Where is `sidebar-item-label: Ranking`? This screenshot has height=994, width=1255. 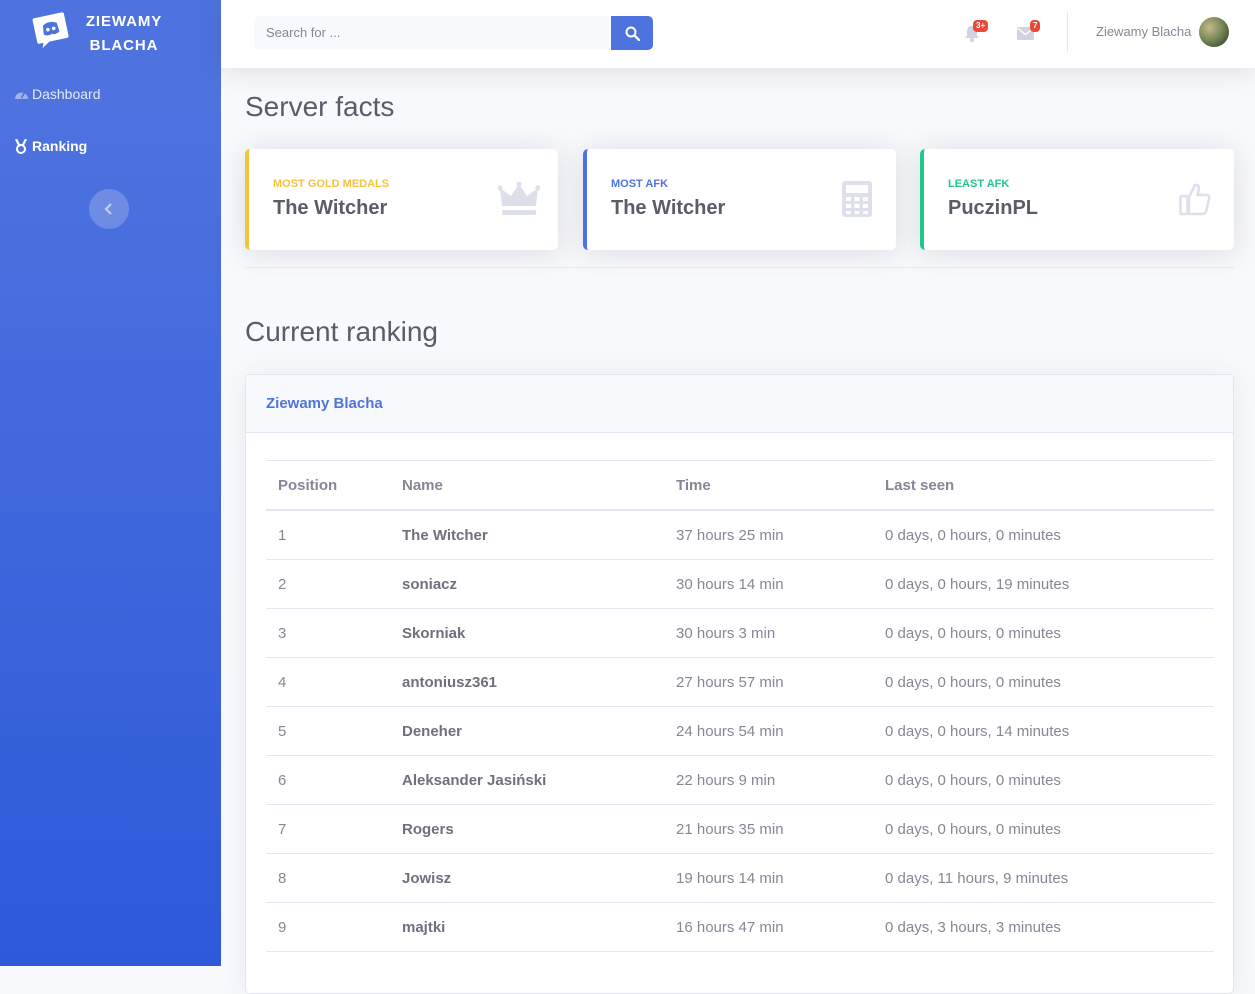
sidebar-item-label: Ranking is located at coordinates (60, 146).